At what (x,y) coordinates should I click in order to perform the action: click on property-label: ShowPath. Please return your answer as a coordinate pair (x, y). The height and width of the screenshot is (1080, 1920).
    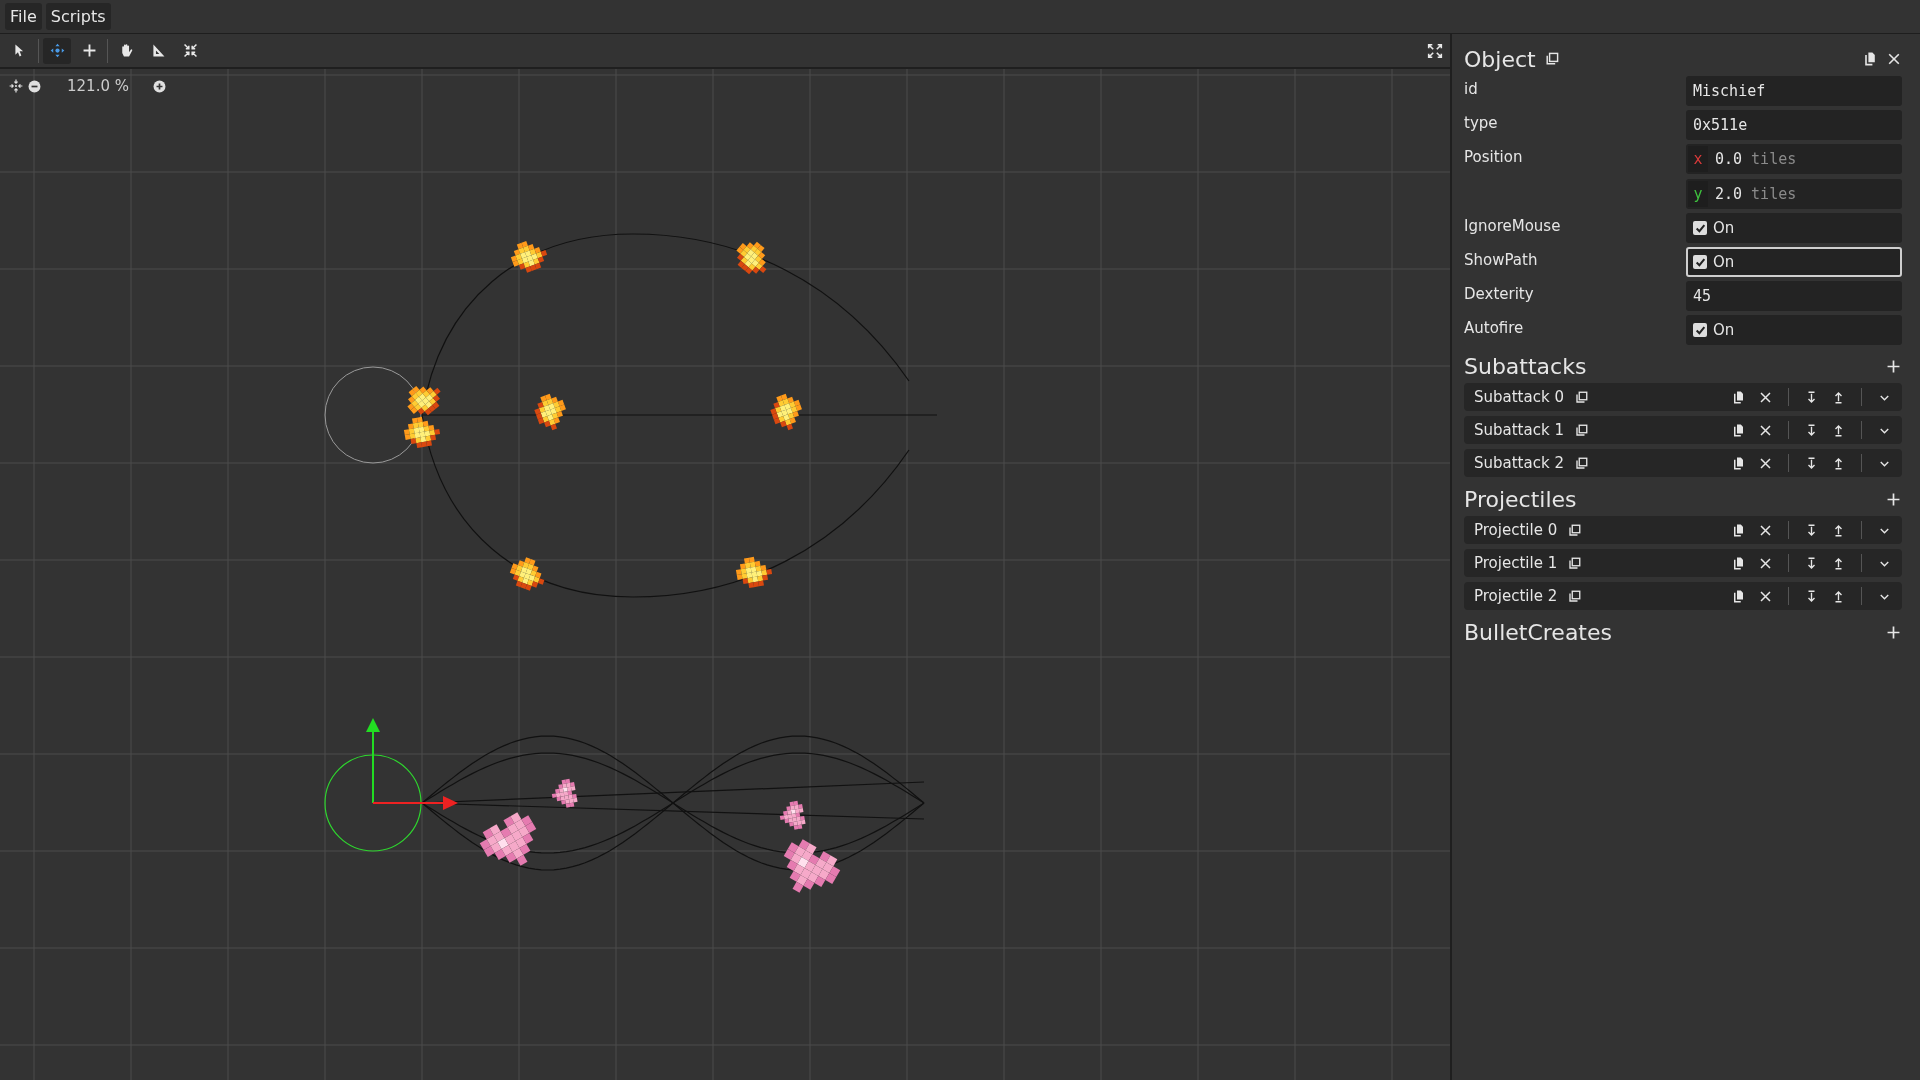
    Looking at the image, I should click on (1501, 259).